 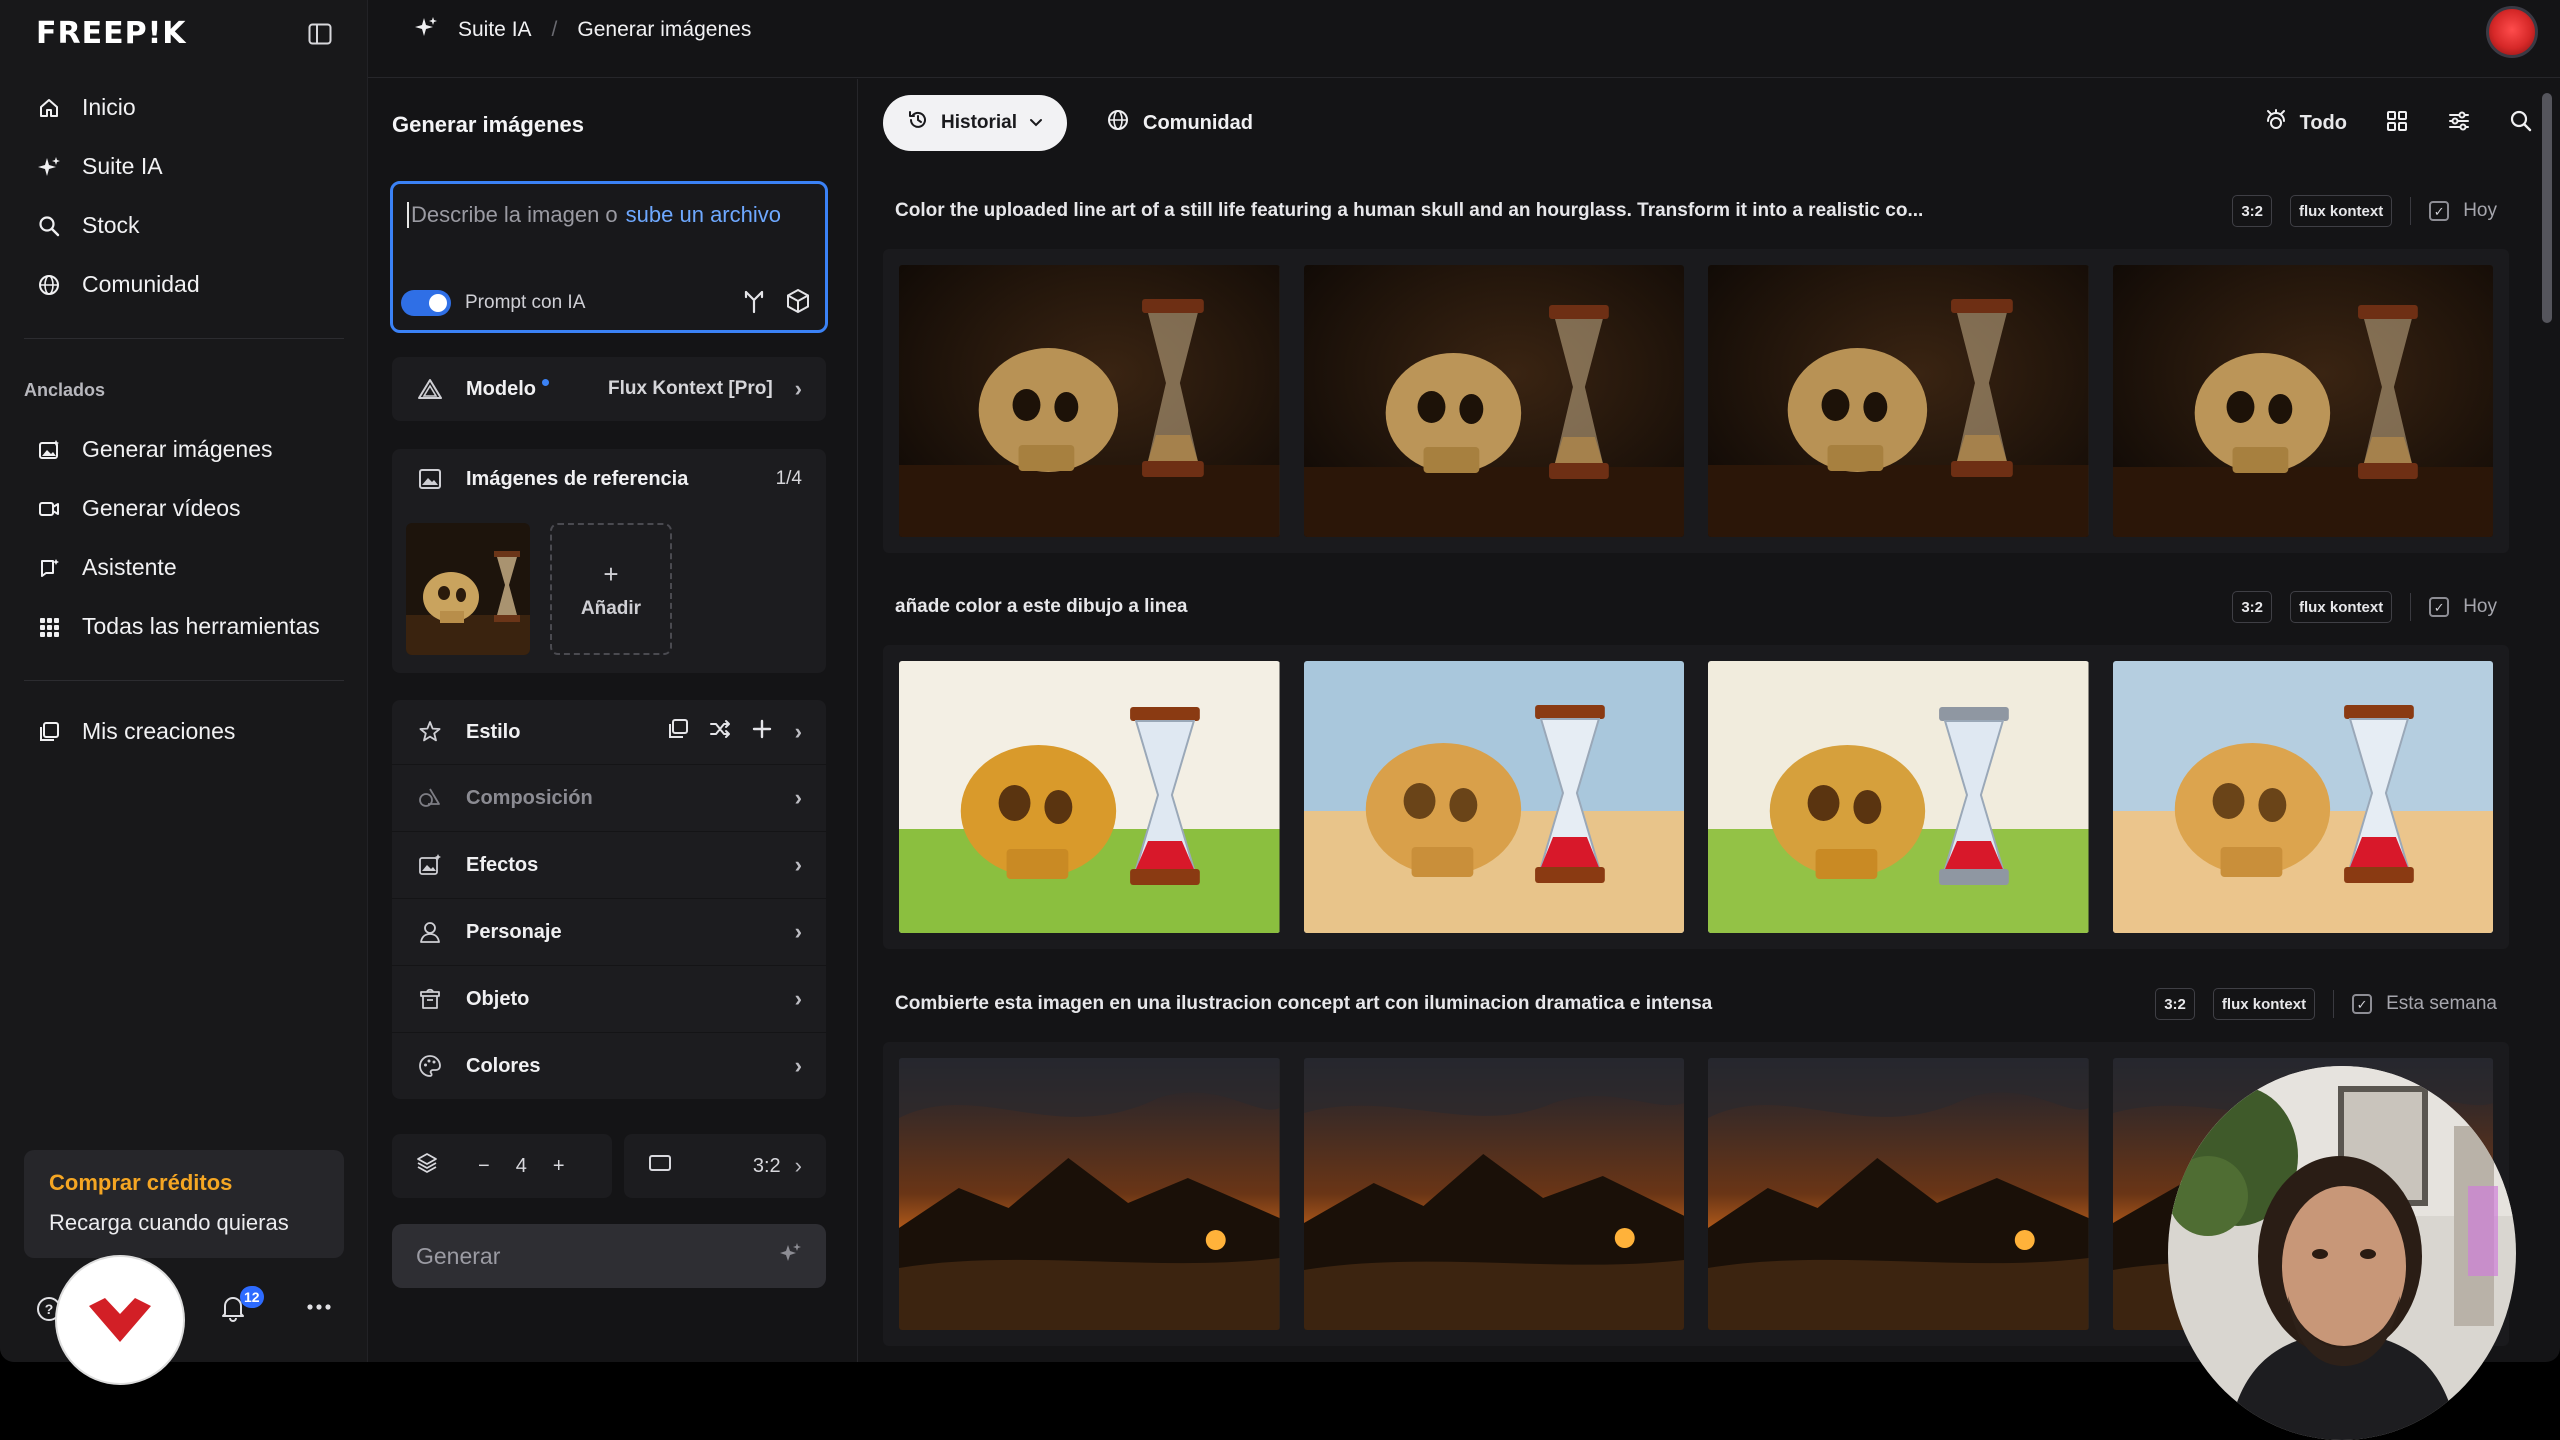 I want to click on image-gen-icon, so click(x=49, y=450).